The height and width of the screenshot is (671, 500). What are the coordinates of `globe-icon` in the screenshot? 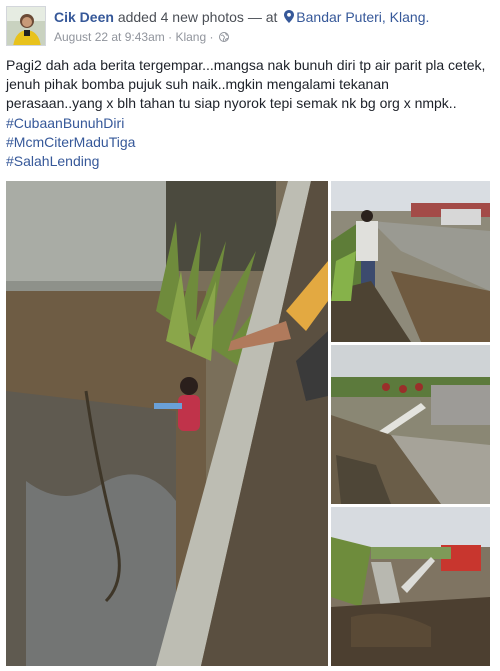 It's located at (223, 37).